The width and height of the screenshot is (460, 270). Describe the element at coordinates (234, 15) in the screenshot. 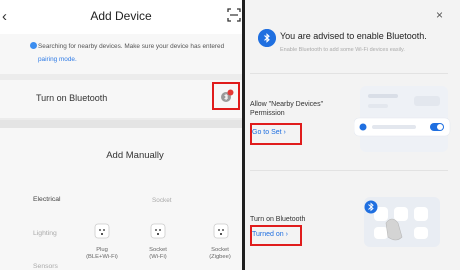

I see `scan-icon` at that location.